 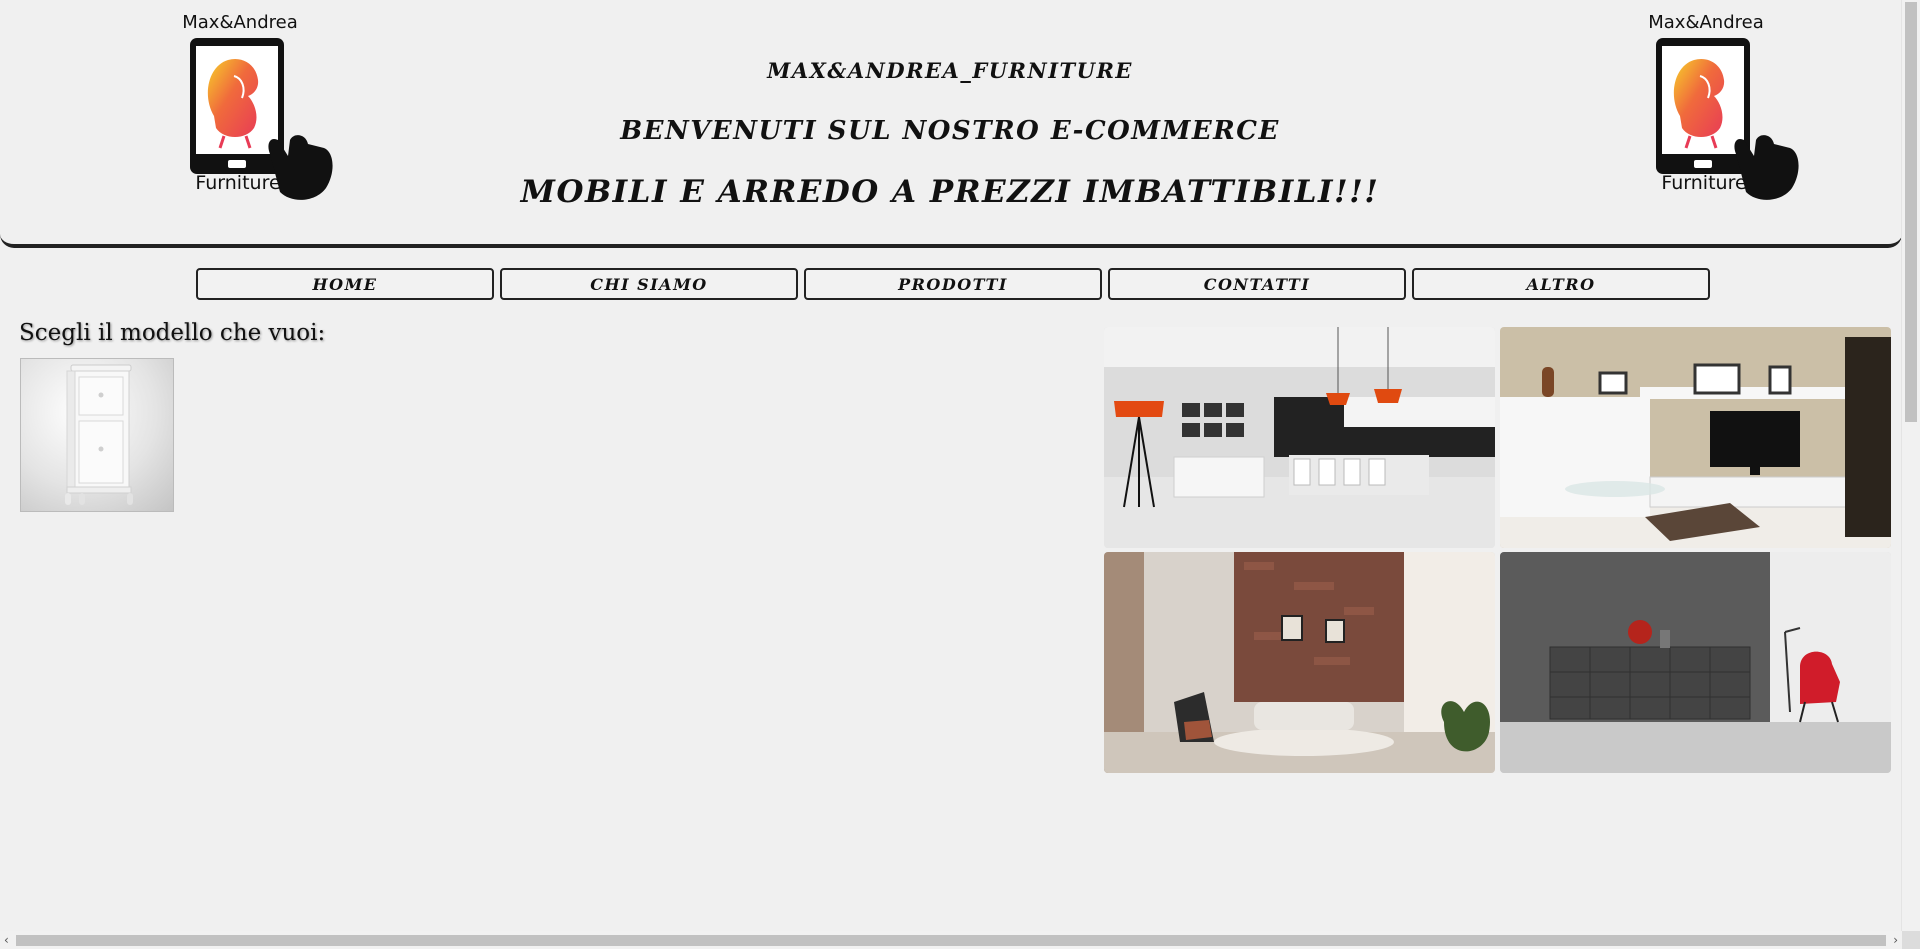 I want to click on living-room-tv-photo, so click(x=1695, y=437).